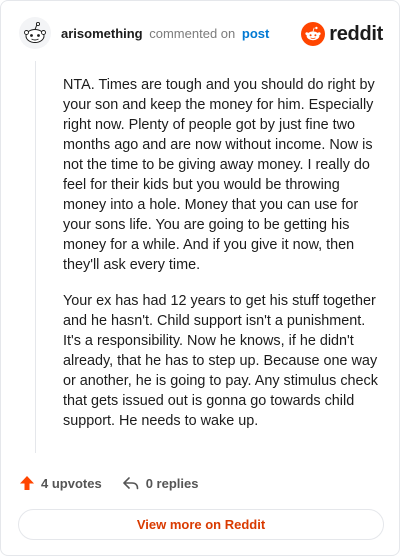  Describe the element at coordinates (35, 257) in the screenshot. I see `thread-line` at that location.